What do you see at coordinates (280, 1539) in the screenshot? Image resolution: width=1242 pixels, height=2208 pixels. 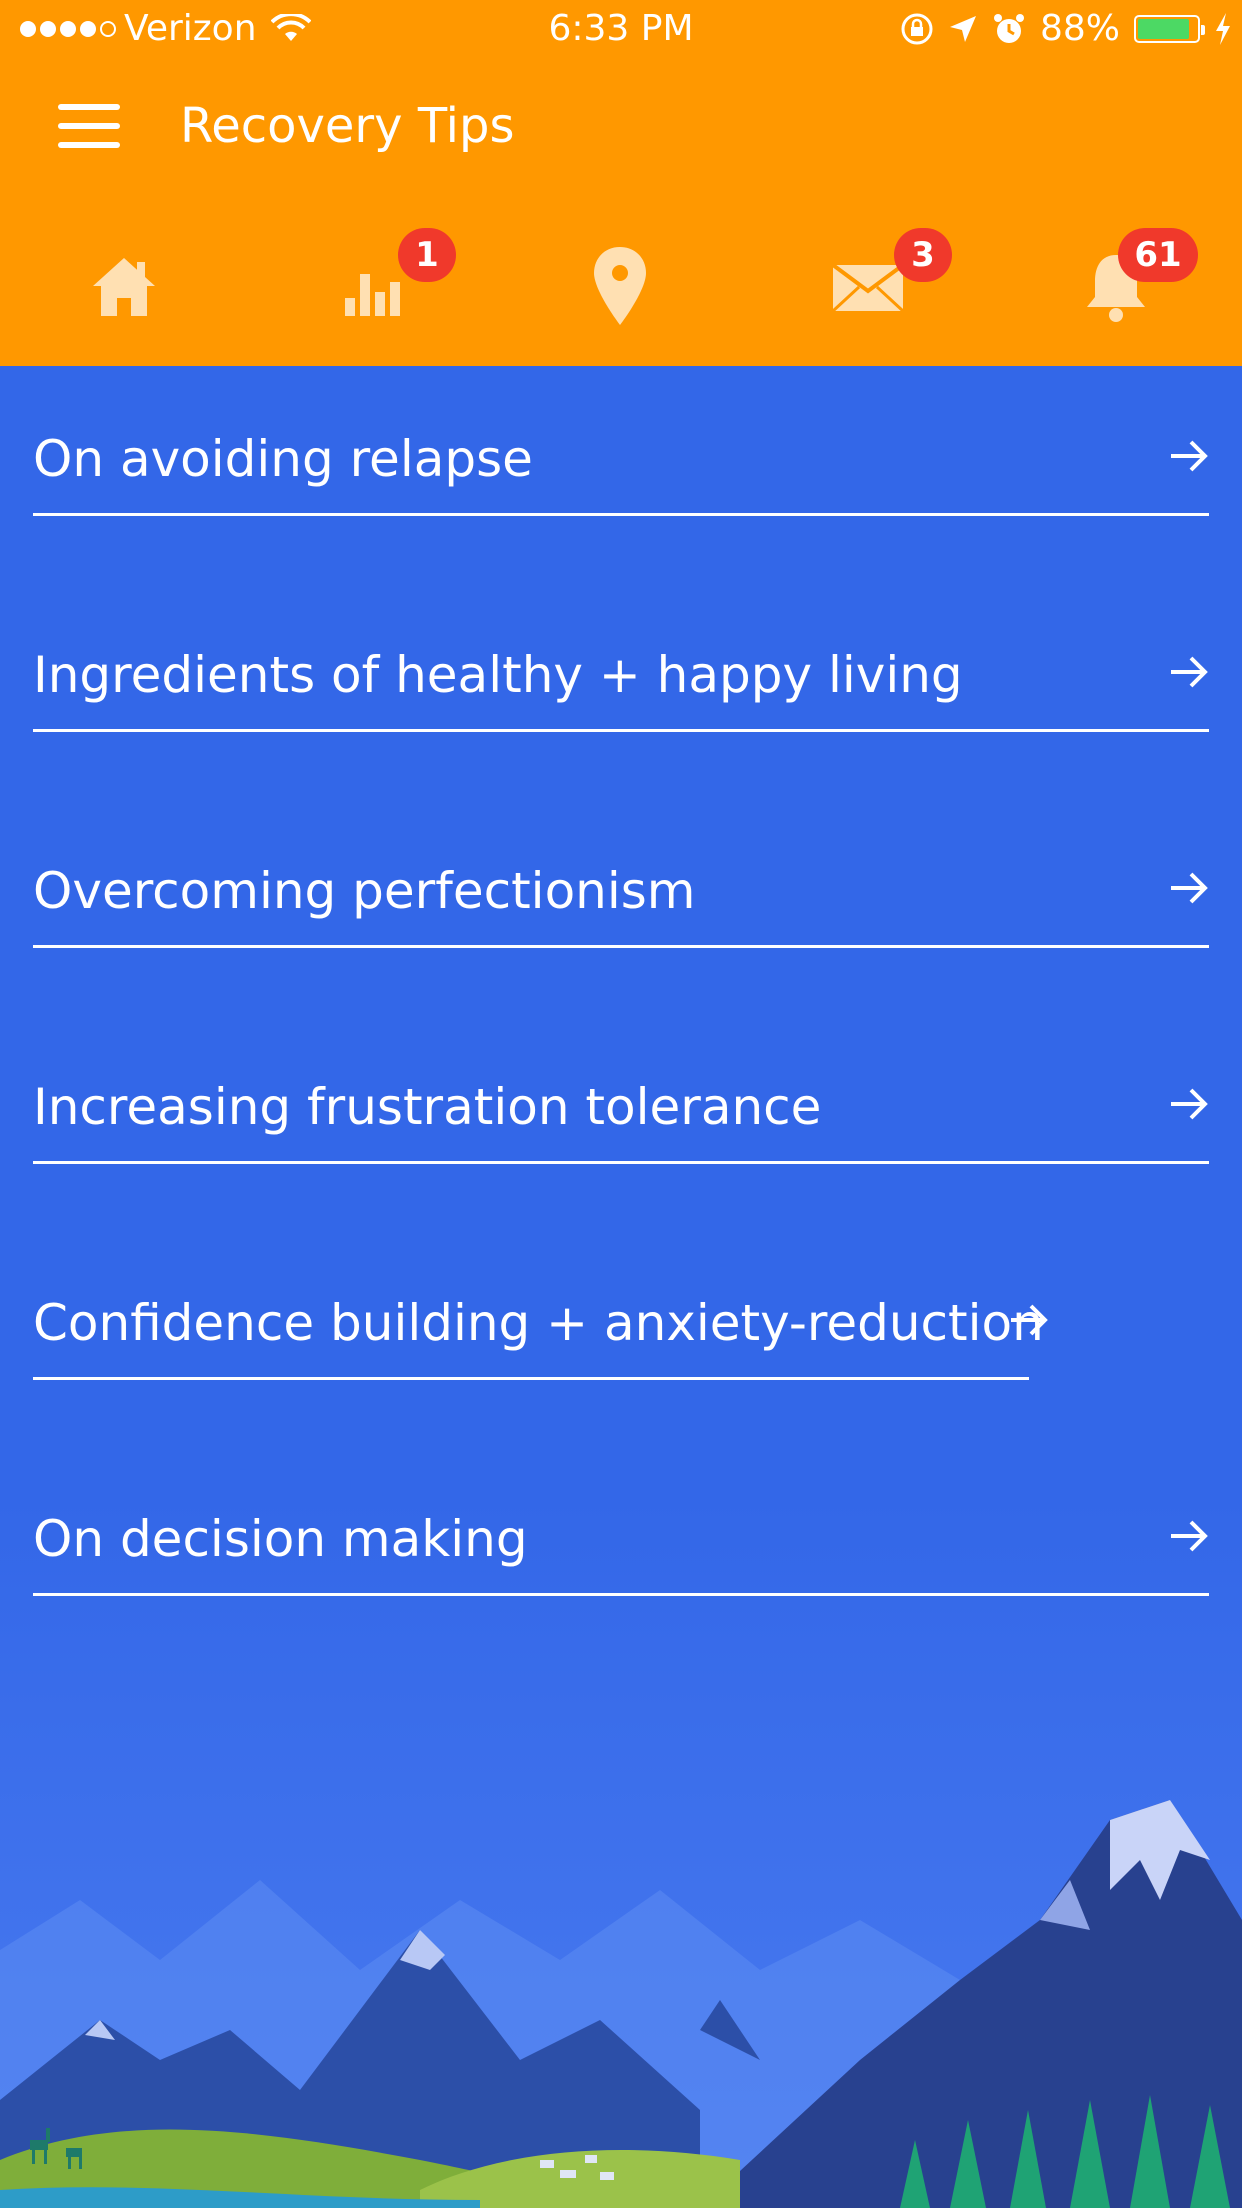 I see `tip-label: On decision making` at bounding box center [280, 1539].